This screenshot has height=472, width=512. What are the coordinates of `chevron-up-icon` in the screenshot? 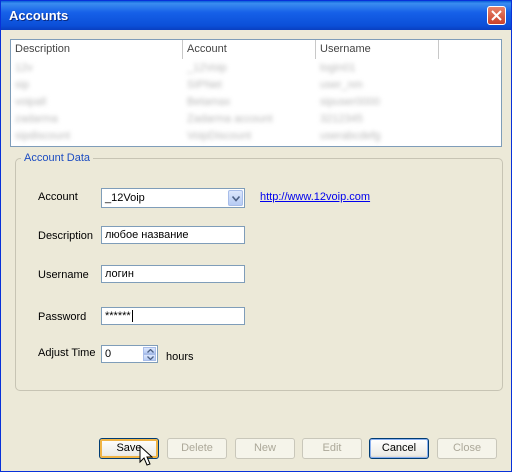 It's located at (150, 351).